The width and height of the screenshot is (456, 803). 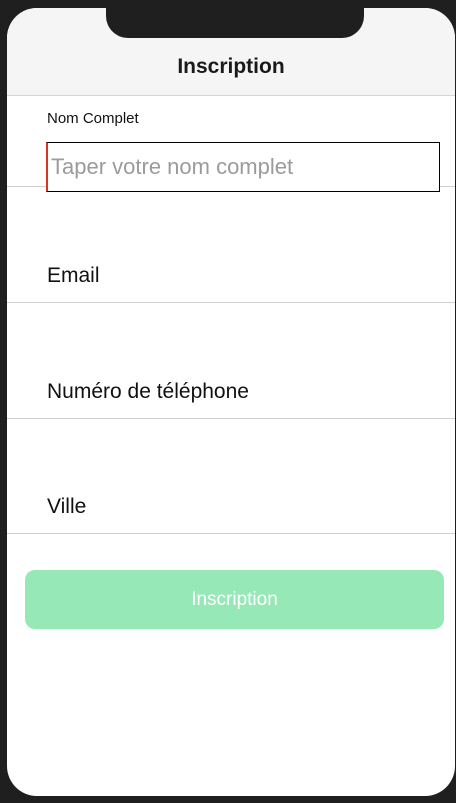 I want to click on email-field-group: Email, so click(x=231, y=245).